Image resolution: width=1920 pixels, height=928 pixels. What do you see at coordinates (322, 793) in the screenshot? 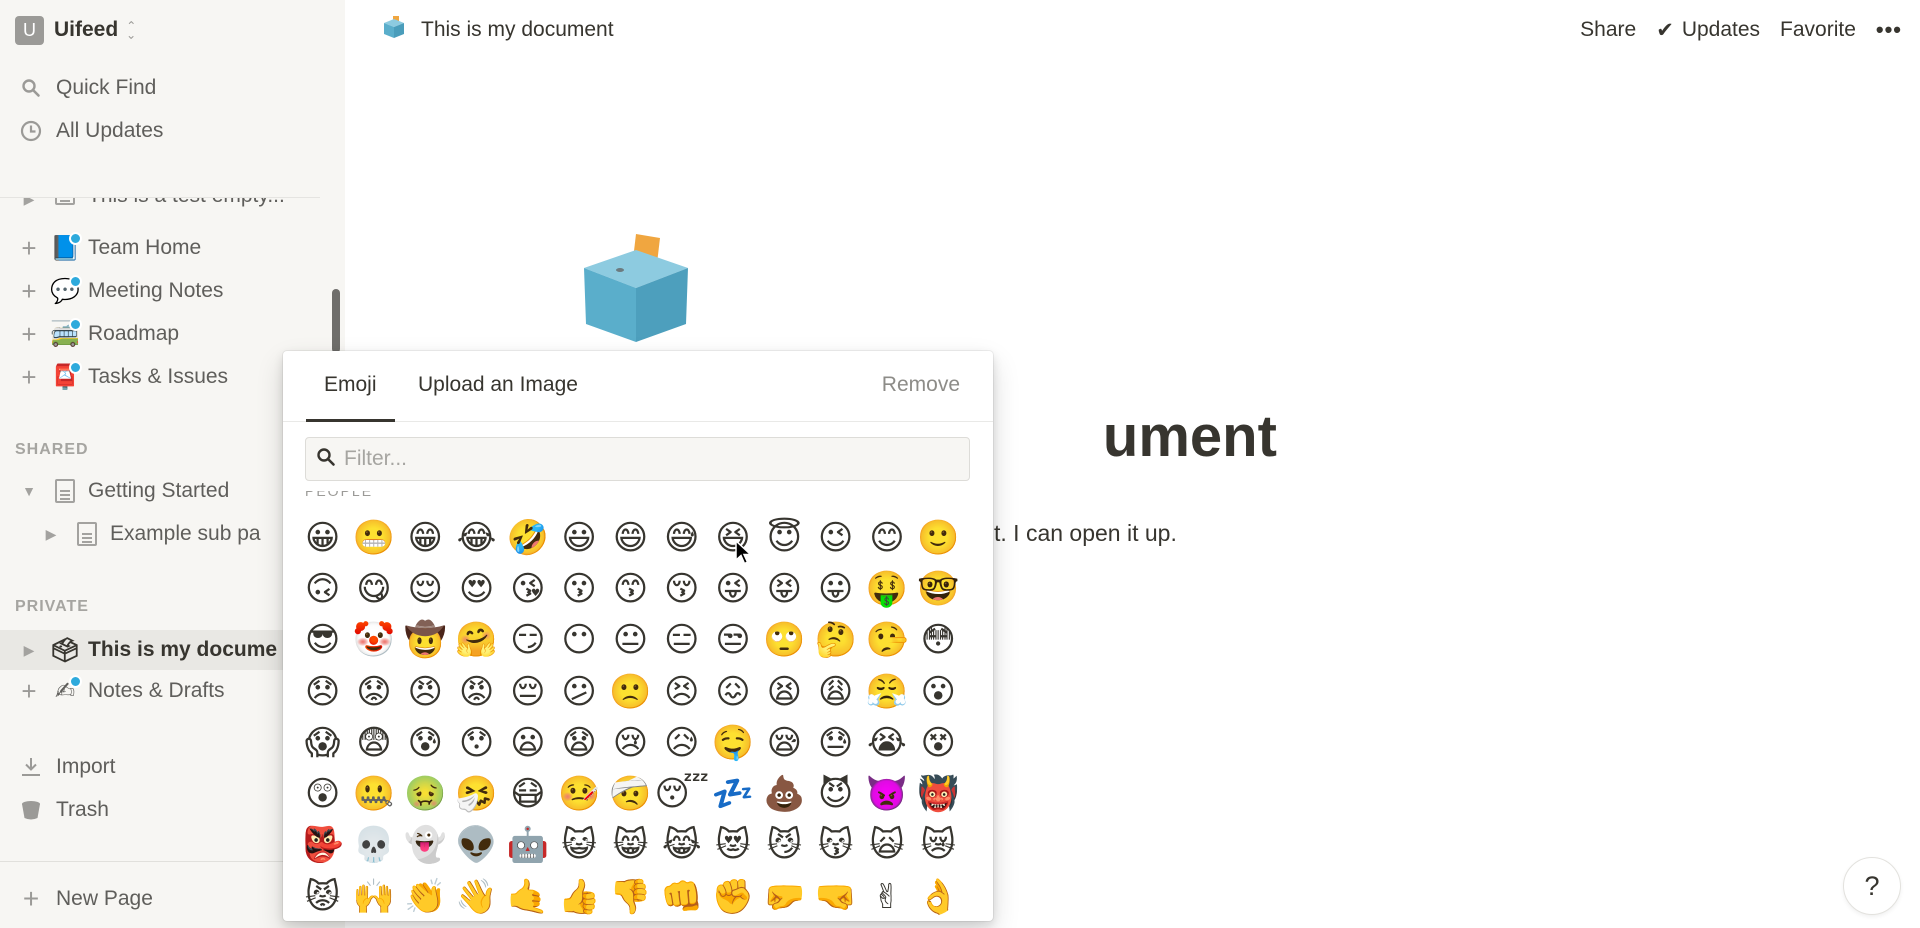
I see `emoji-option: 😲` at bounding box center [322, 793].